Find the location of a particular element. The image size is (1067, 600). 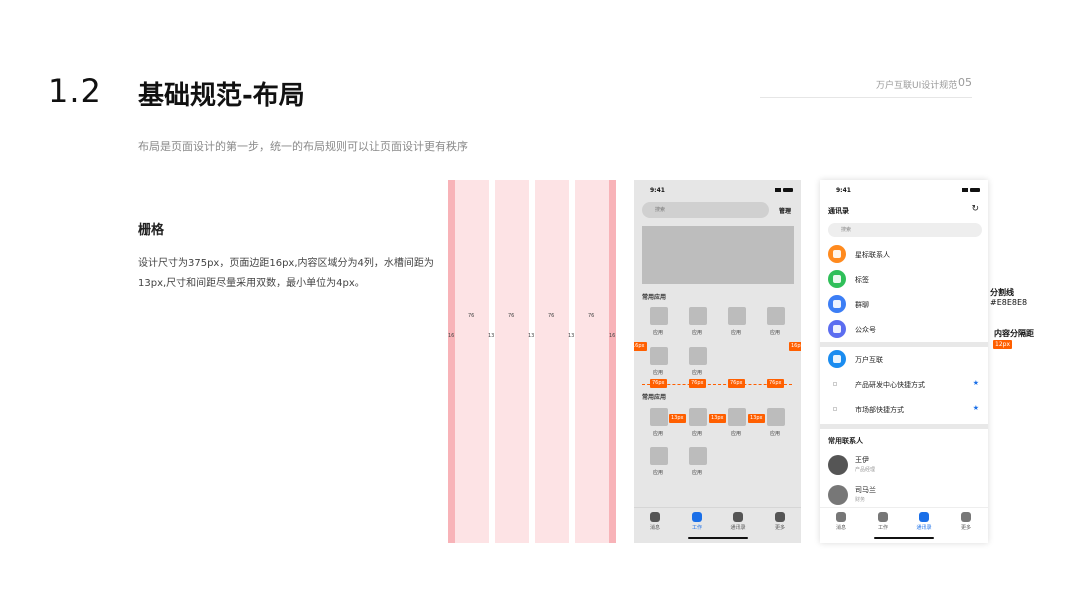

contact-role: 产品经理 is located at coordinates (865, 470).